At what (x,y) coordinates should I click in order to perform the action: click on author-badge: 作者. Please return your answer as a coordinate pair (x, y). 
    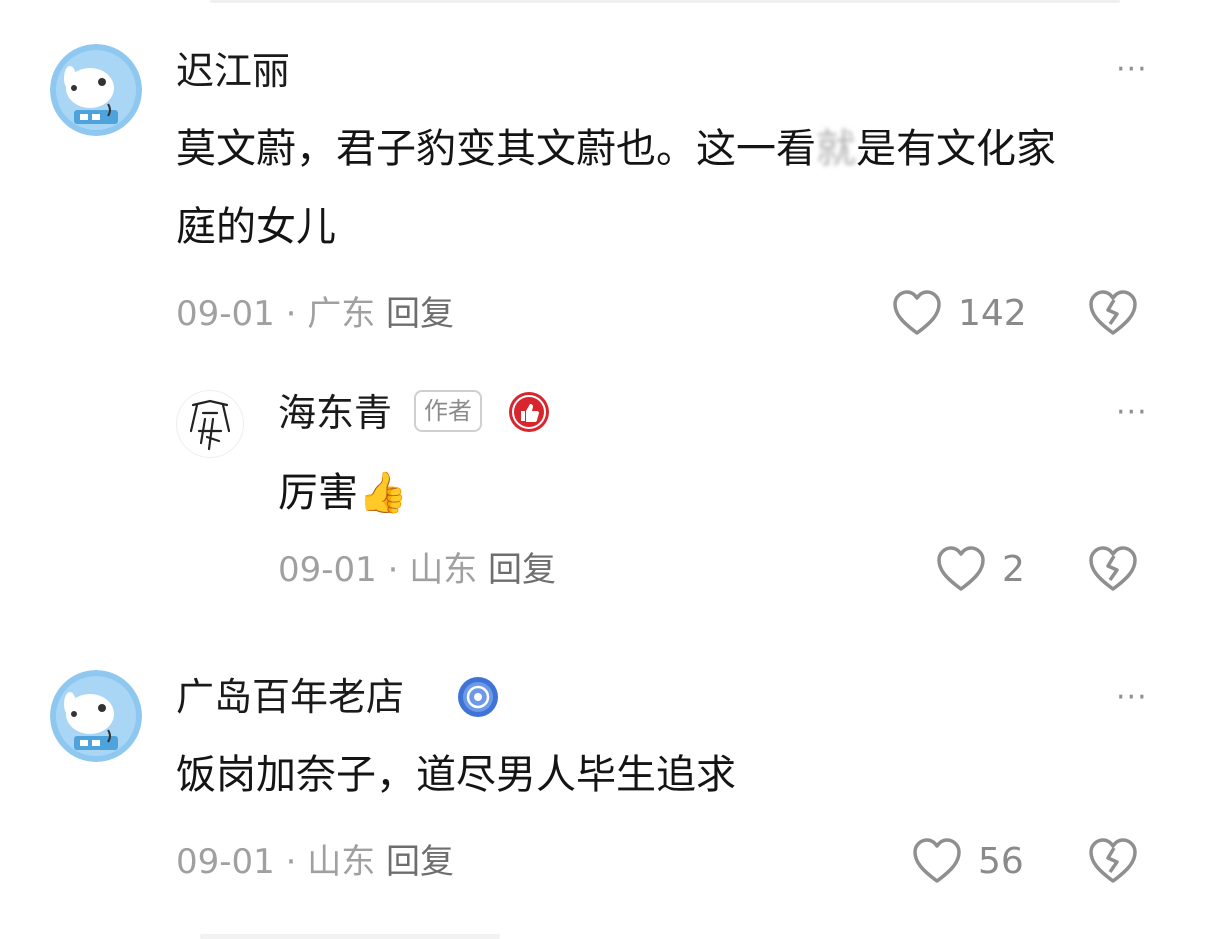
    Looking at the image, I should click on (448, 411).